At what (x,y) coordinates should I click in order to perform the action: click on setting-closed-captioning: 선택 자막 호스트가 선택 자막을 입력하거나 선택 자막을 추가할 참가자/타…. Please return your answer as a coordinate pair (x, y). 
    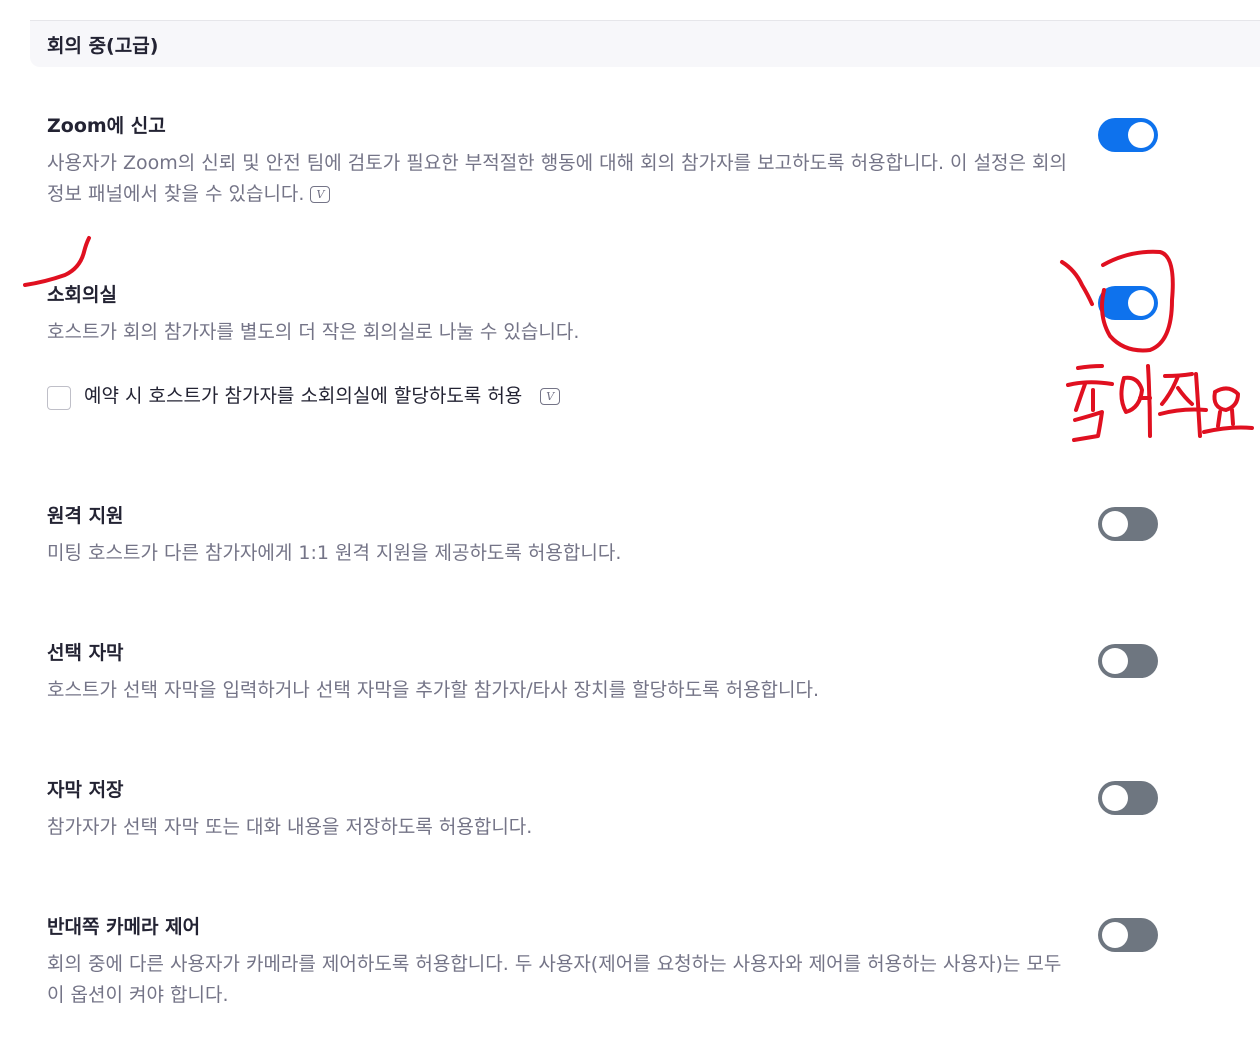
    Looking at the image, I should click on (562, 673).